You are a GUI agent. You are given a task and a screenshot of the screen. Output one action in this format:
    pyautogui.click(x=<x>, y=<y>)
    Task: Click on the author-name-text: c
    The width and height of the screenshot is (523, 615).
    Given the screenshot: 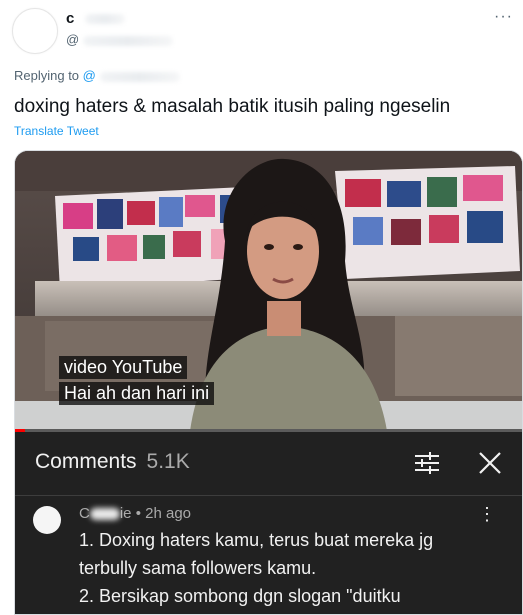 What is the action you would take?
    pyautogui.click(x=70, y=18)
    